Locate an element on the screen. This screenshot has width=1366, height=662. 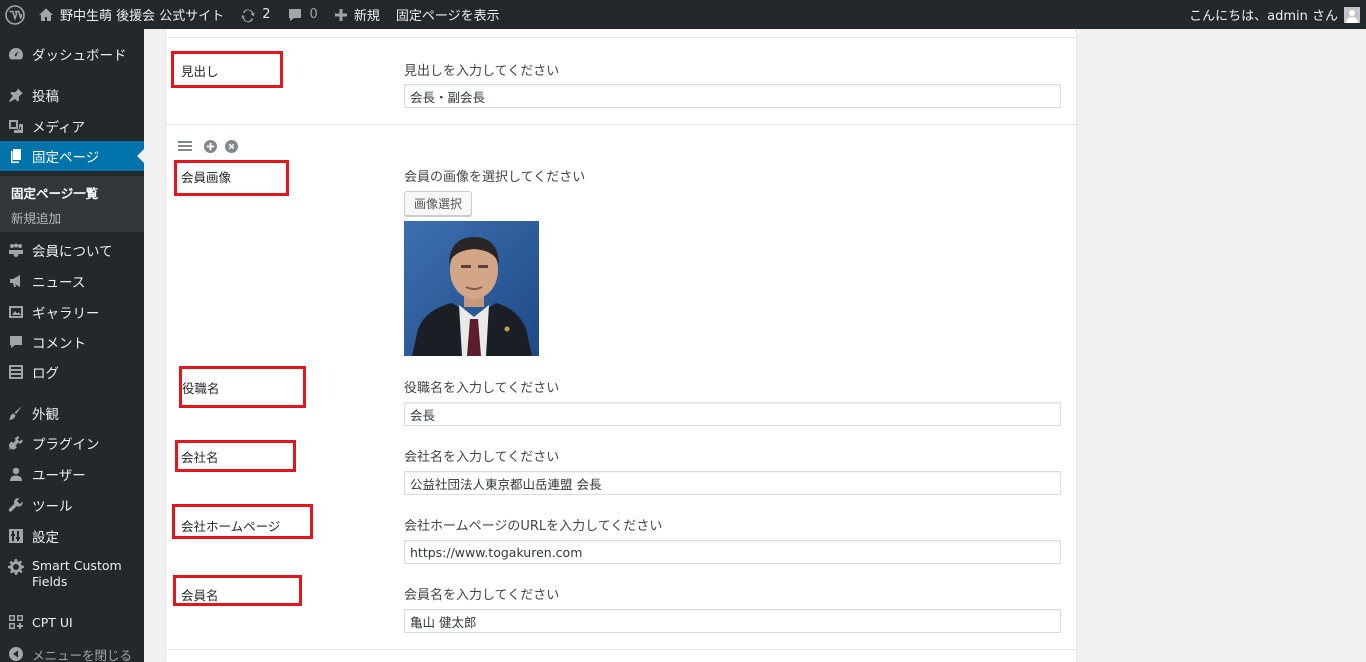
menu-label: メディア is located at coordinates (59, 128).